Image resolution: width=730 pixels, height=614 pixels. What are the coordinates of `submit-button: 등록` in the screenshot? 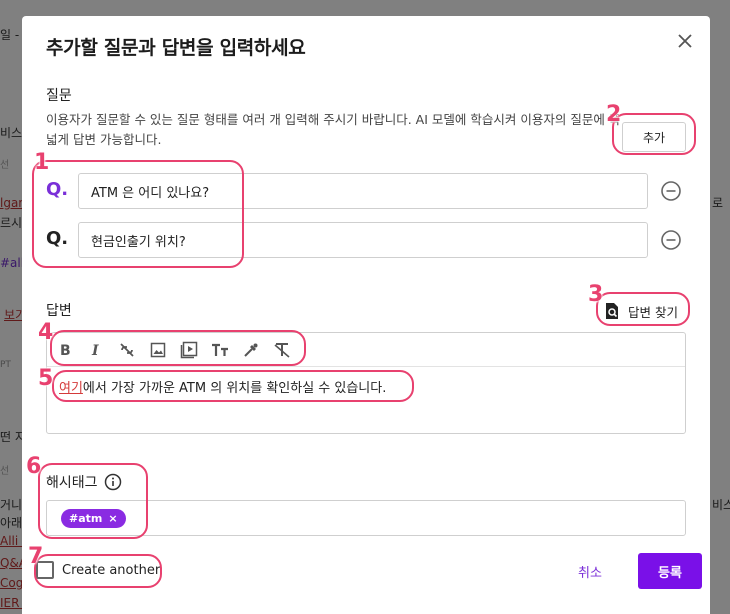 It's located at (670, 571).